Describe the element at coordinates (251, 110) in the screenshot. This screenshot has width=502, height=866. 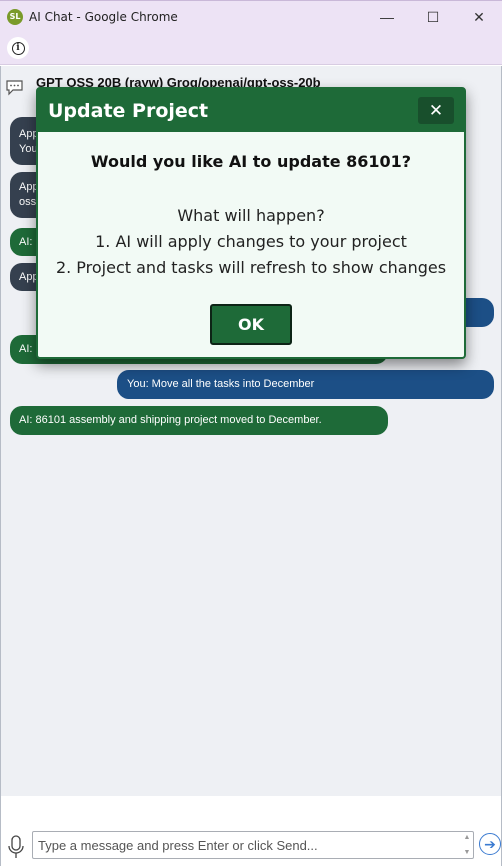
I see `dialog-header: Update Project ✕` at that location.